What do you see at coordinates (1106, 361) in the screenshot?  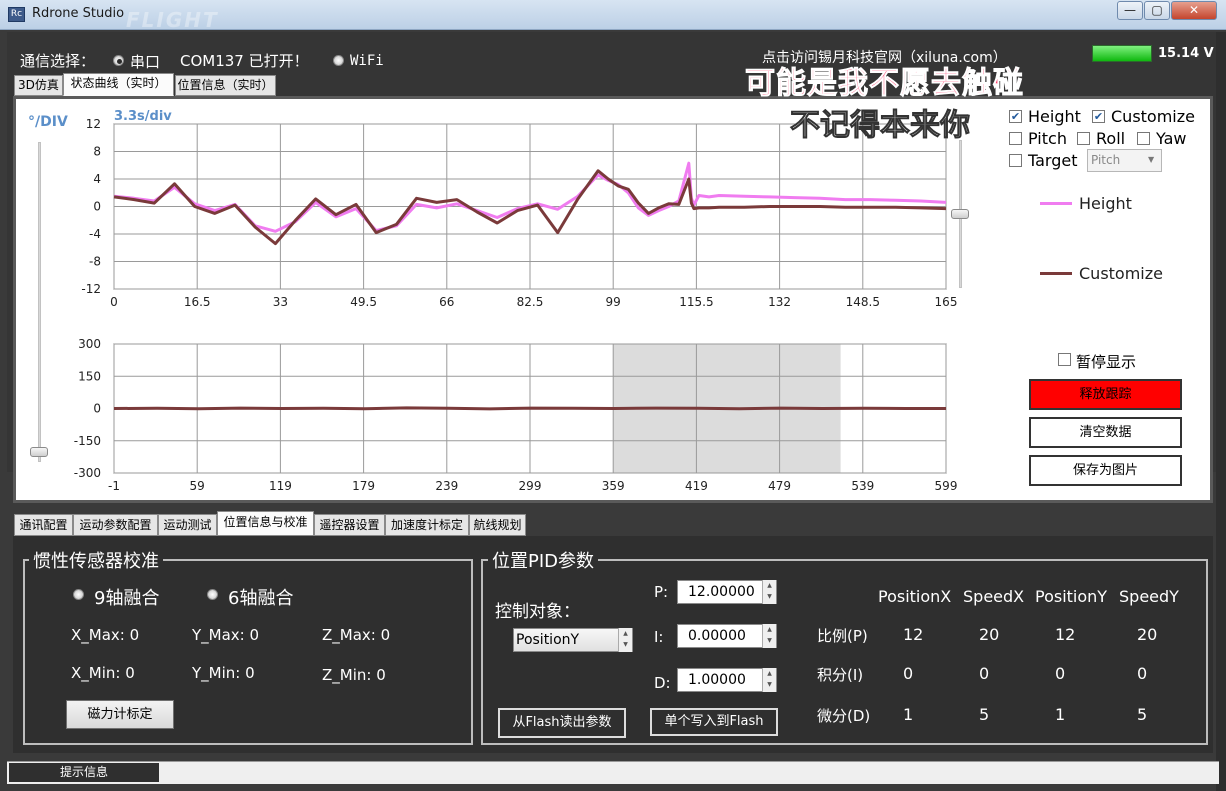 I see `pause-display-label: 暂停显示` at bounding box center [1106, 361].